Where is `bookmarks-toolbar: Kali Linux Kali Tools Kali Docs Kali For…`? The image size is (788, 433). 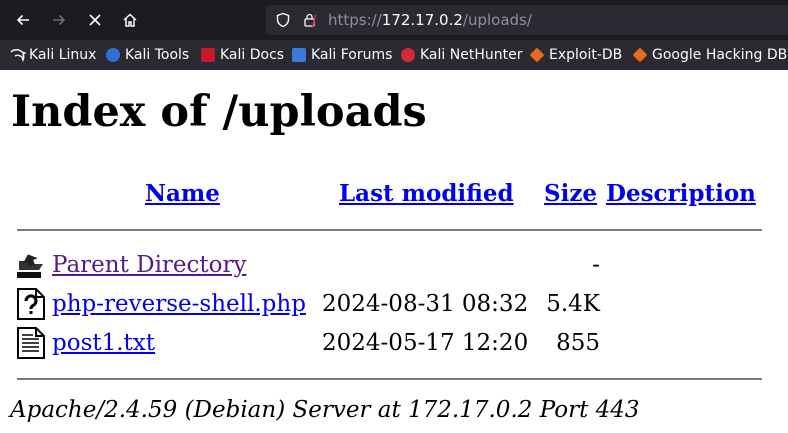 bookmarks-toolbar: Kali Linux Kali Tools Kali Docs Kali For… is located at coordinates (394, 55).